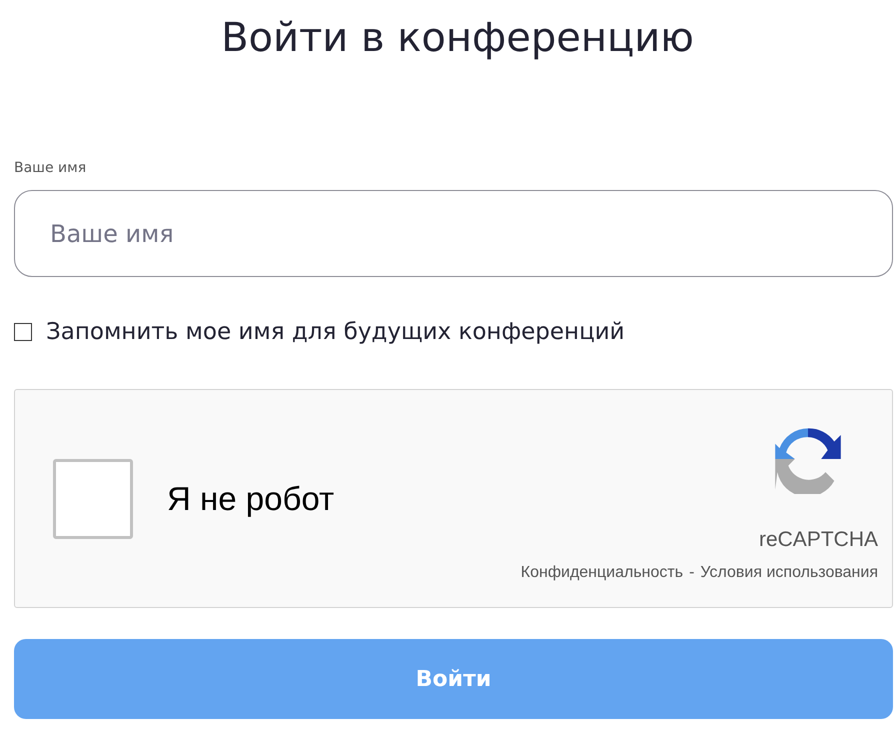 This screenshot has height=732, width=894. Describe the element at coordinates (789, 573) in the screenshot. I see `terms-link: Условия использования` at that location.